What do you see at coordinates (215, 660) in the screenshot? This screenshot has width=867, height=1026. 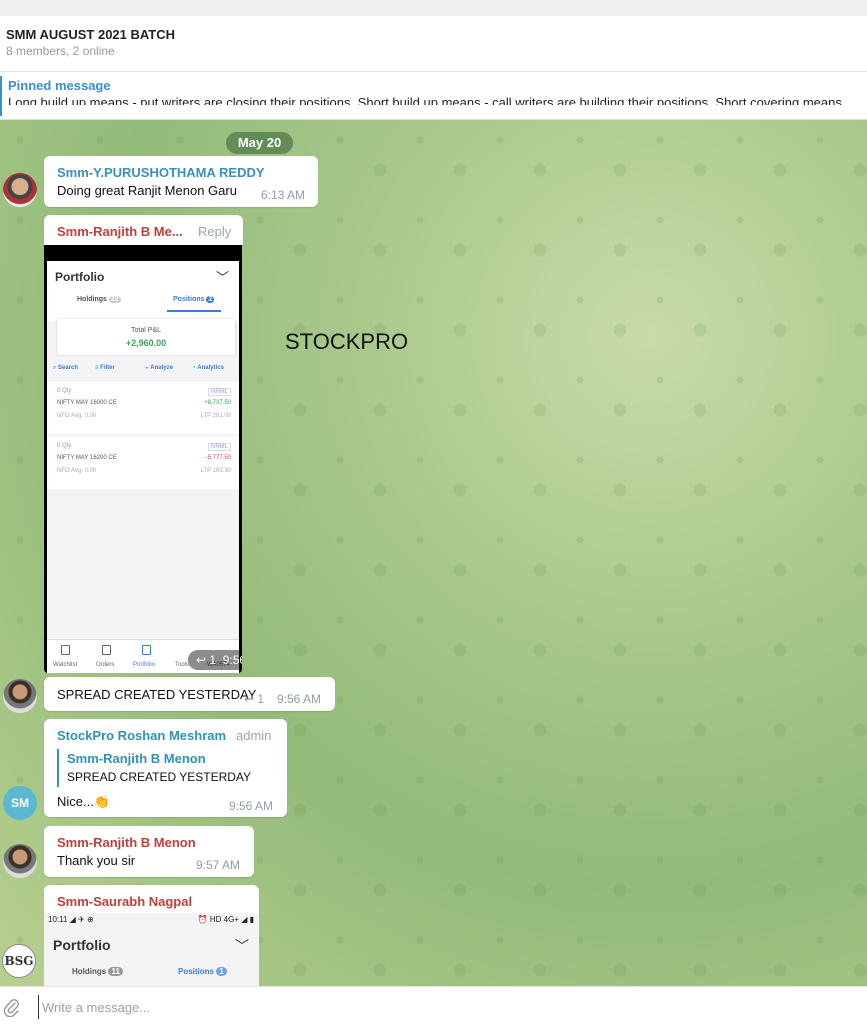 I see `image-time-overlay: ↩ 1 9:56 AM` at bounding box center [215, 660].